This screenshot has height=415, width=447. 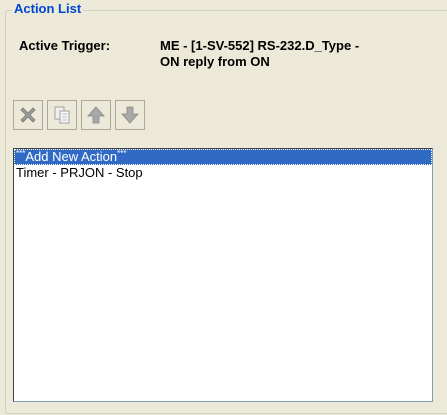 What do you see at coordinates (48, 8) in the screenshot?
I see `action-list-title: Action List` at bounding box center [48, 8].